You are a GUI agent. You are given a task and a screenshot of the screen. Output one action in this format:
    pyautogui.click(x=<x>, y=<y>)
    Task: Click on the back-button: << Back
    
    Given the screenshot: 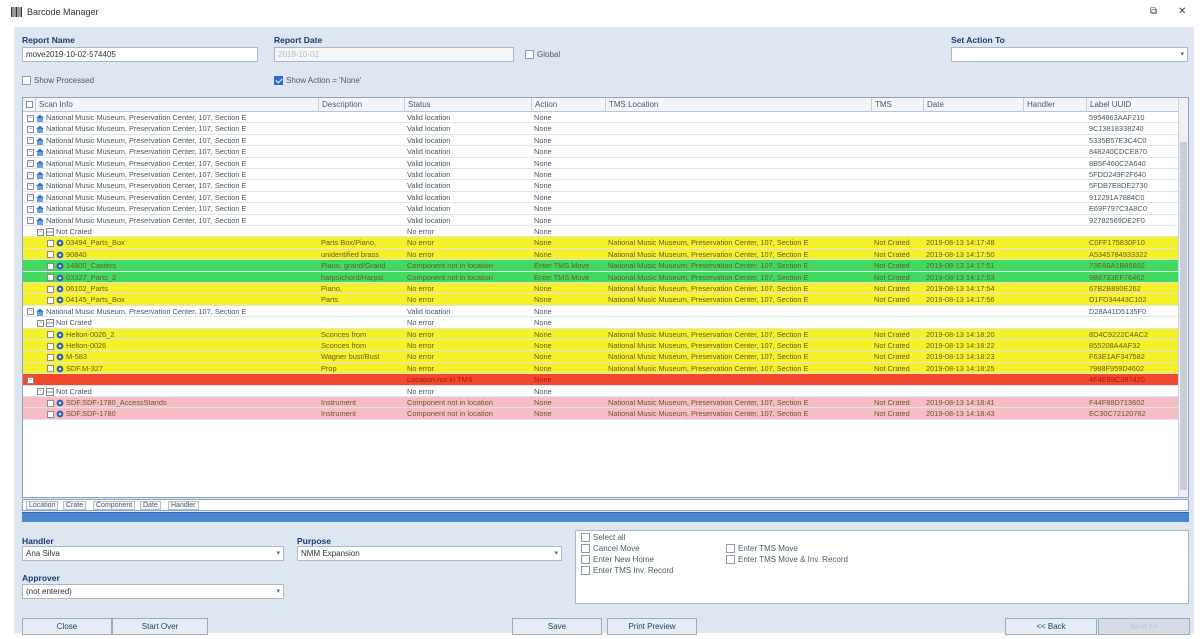 What is the action you would take?
    pyautogui.click(x=1051, y=626)
    